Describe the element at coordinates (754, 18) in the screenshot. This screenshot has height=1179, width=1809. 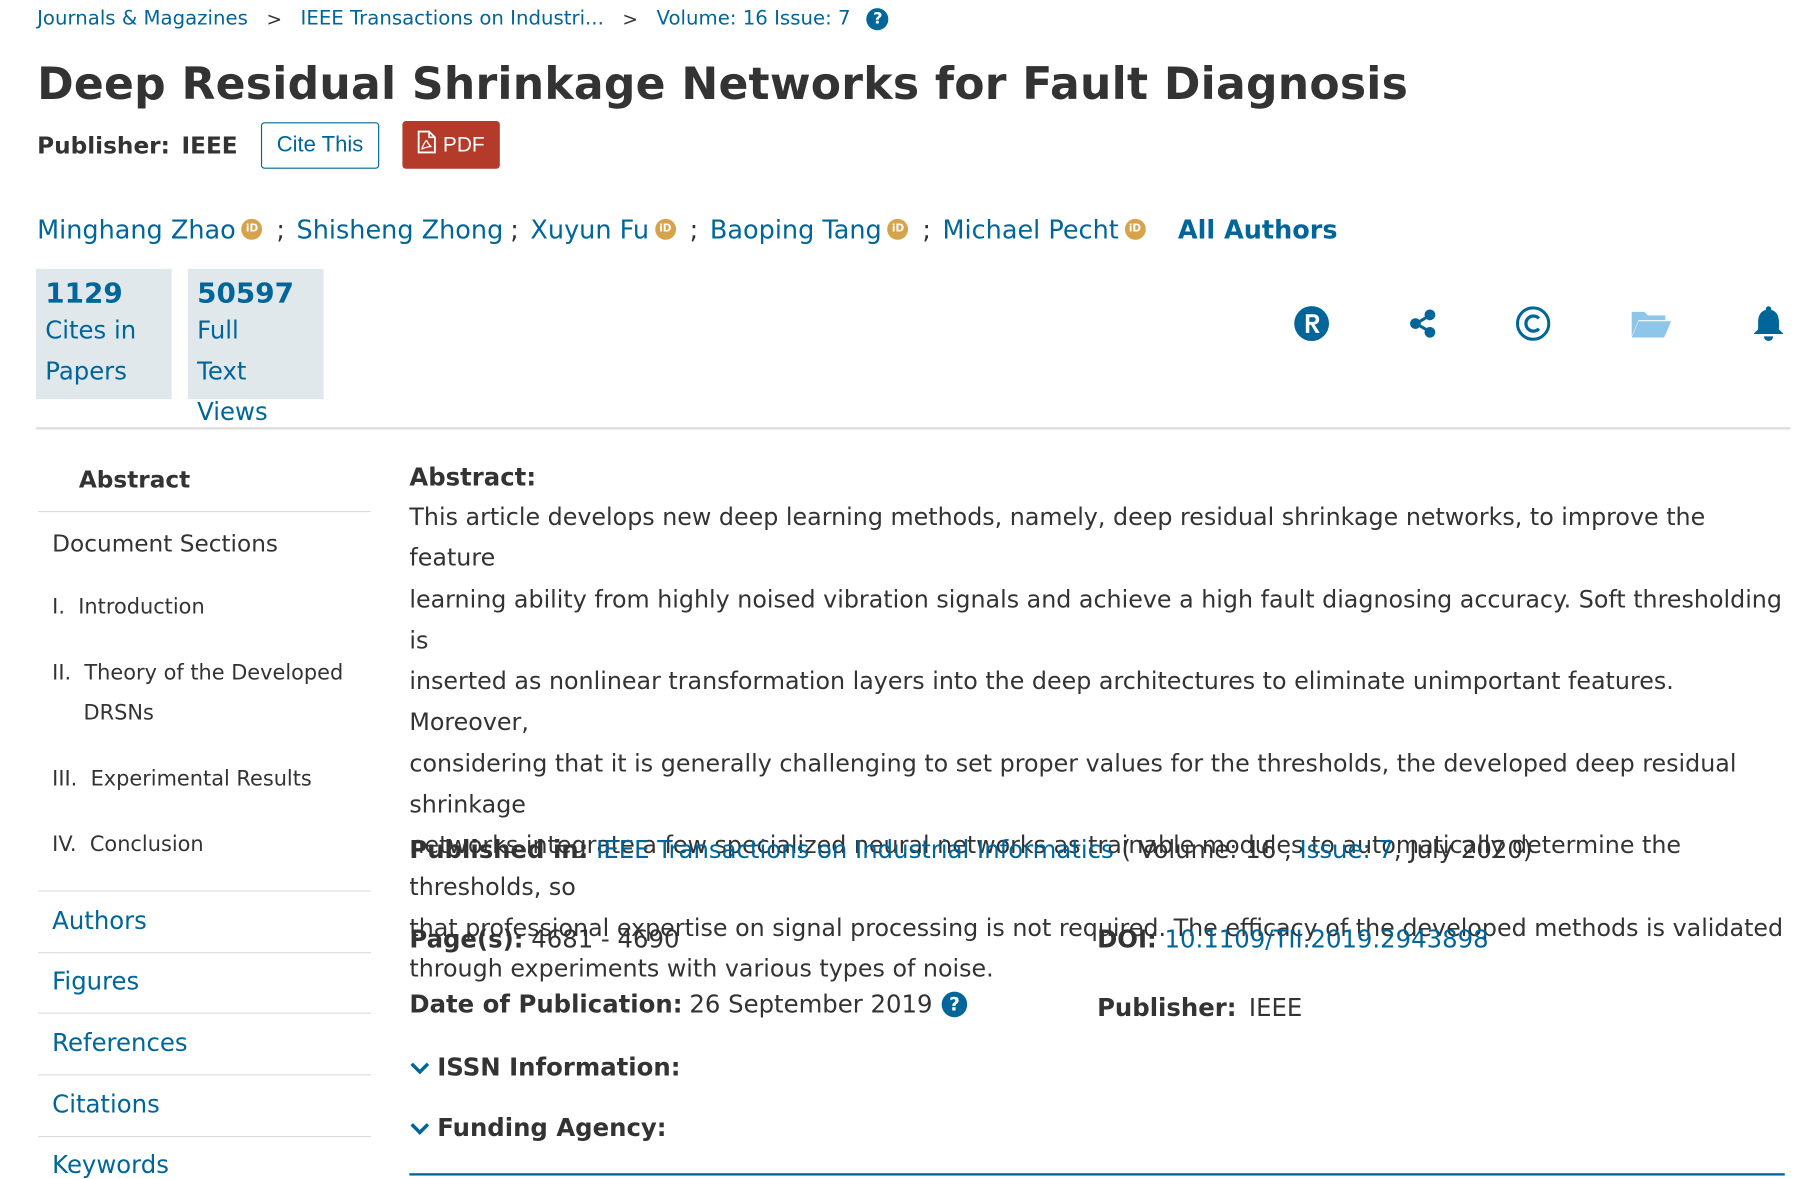
I see `breadcrumb-volume-issue: Volume: 16 Issue: 7` at that location.